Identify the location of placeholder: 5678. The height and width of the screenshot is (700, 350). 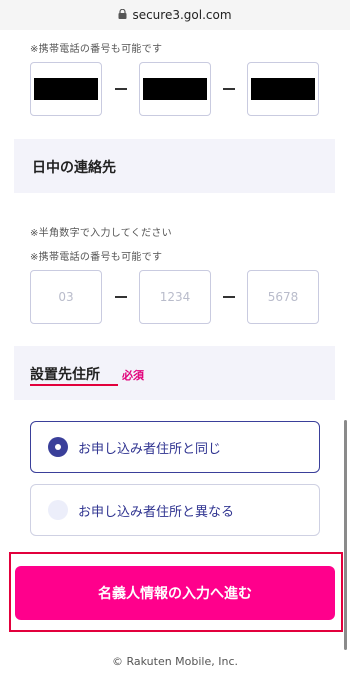
(283, 297).